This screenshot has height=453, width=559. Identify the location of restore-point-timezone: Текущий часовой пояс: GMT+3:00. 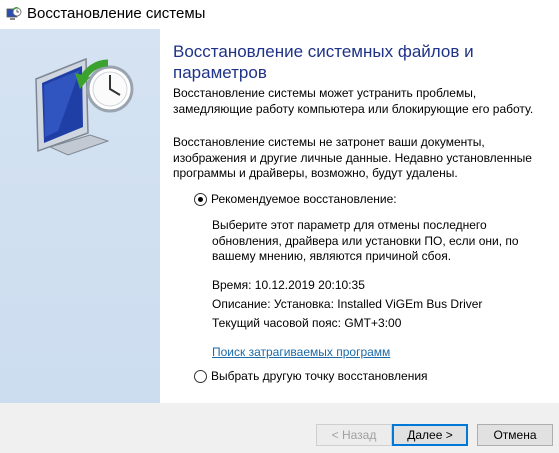
(307, 323).